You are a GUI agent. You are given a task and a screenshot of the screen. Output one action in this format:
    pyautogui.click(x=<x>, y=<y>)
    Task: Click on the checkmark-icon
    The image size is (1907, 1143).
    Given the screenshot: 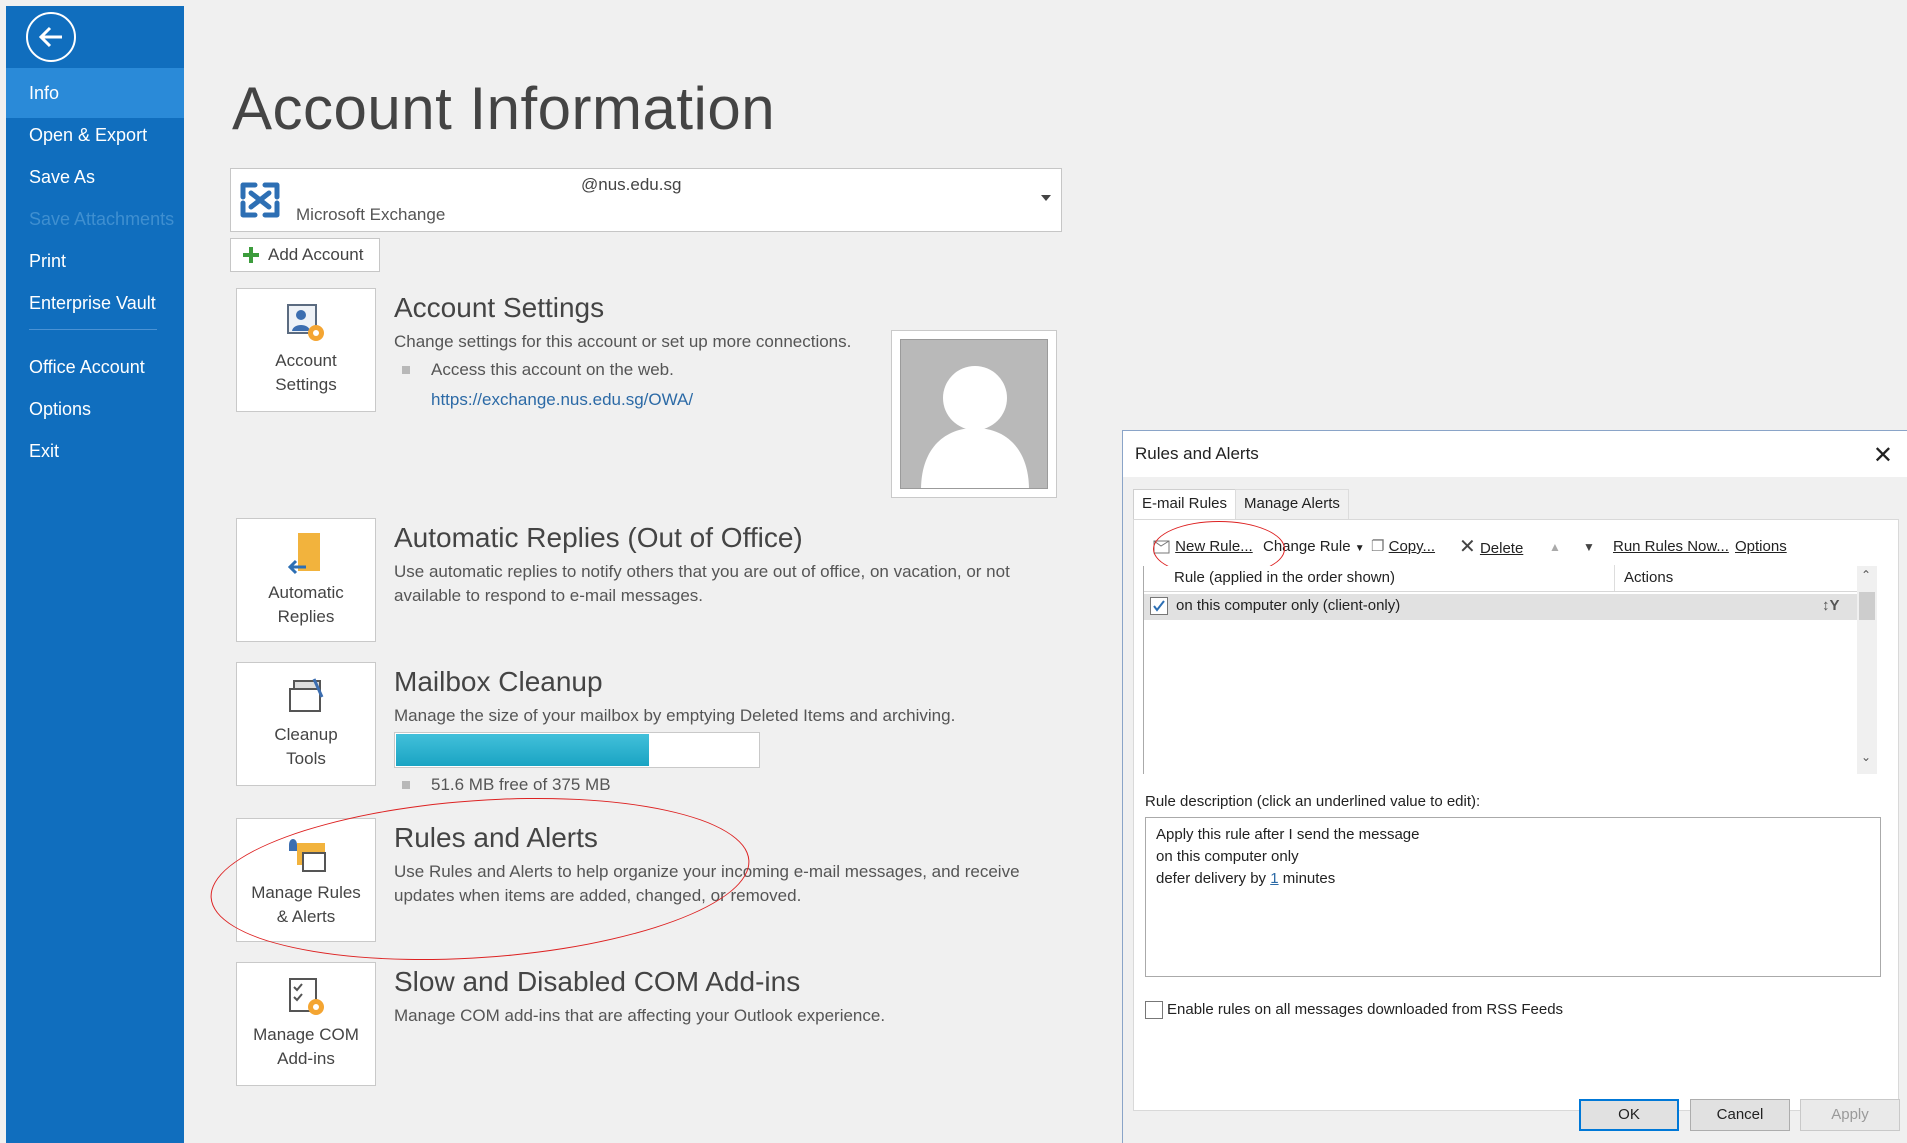 What is the action you would take?
    pyautogui.click(x=1159, y=606)
    